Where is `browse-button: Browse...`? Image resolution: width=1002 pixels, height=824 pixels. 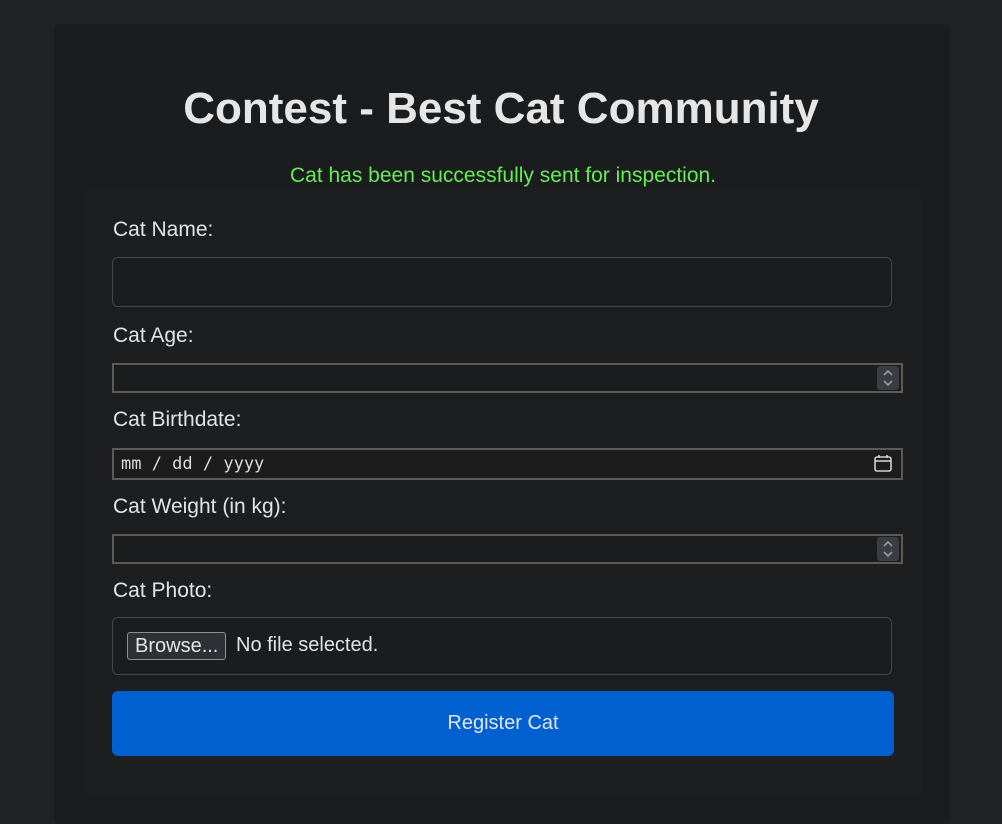 browse-button: Browse... is located at coordinates (177, 646).